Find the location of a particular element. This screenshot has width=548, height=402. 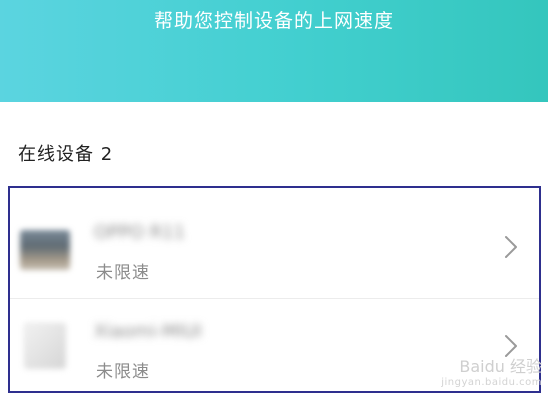

device-name: OPPO R11 is located at coordinates (140, 232).